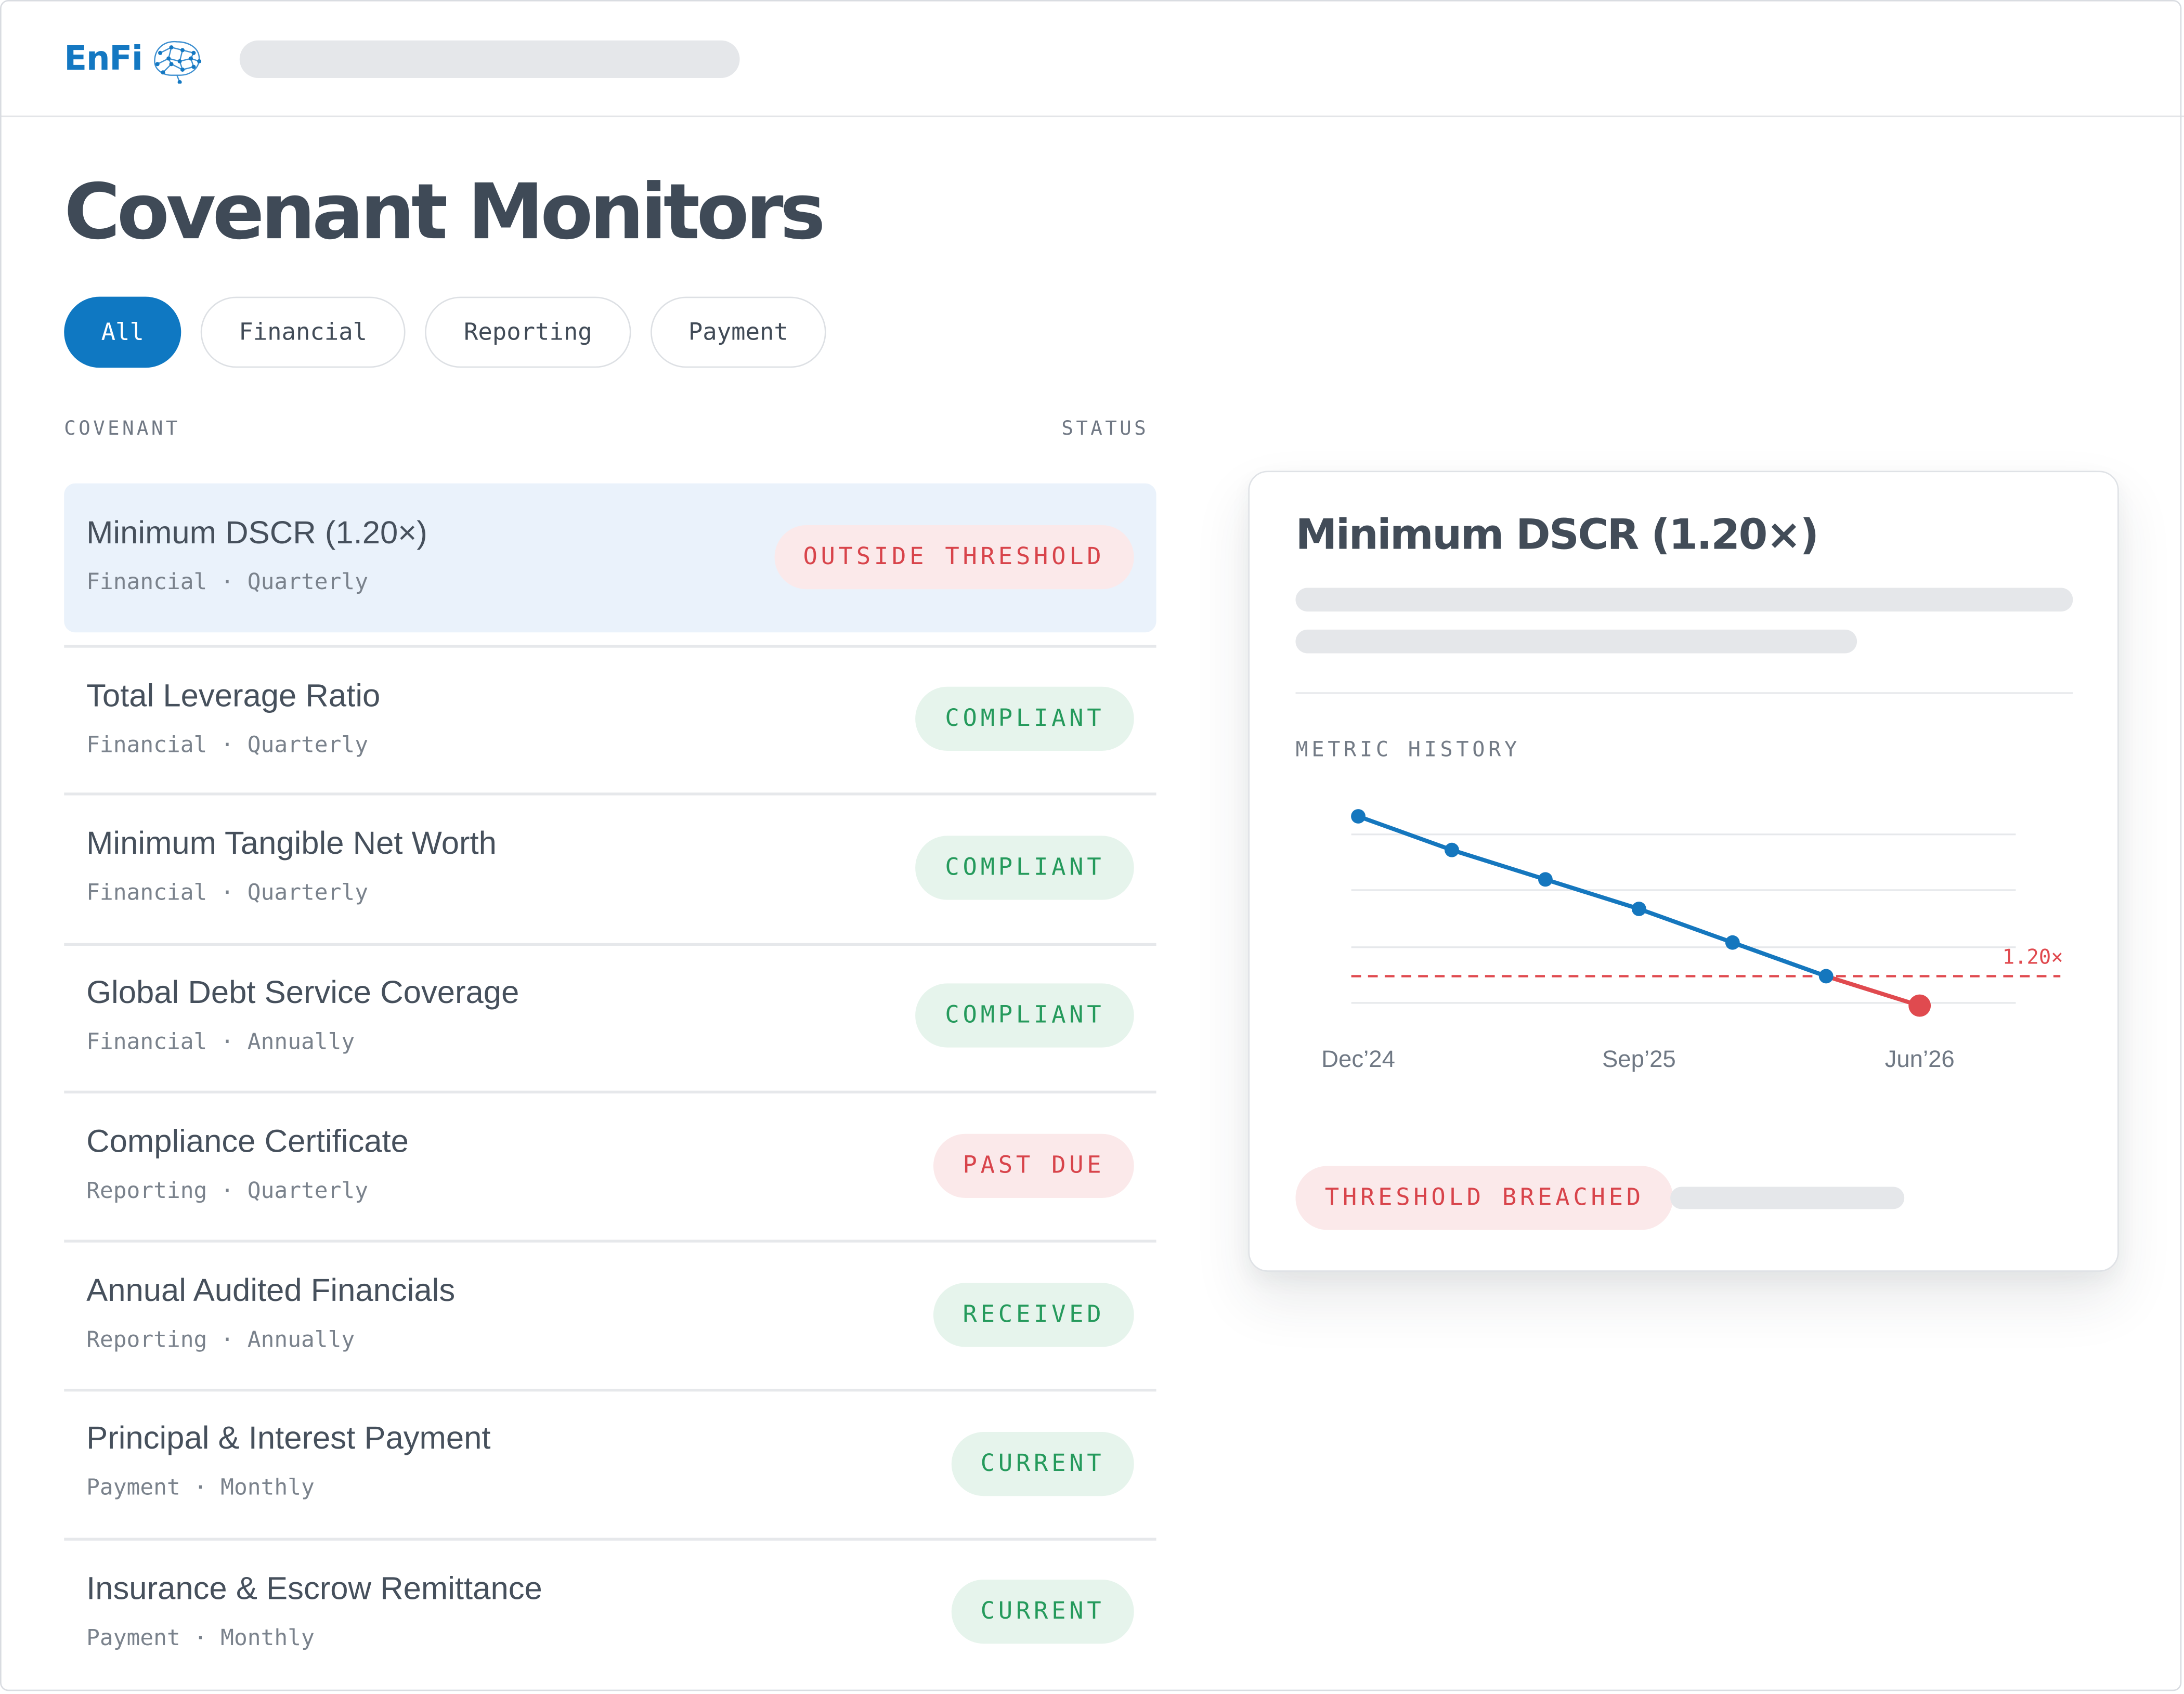  I want to click on x-tick-label: Jun’26, so click(1920, 1059).